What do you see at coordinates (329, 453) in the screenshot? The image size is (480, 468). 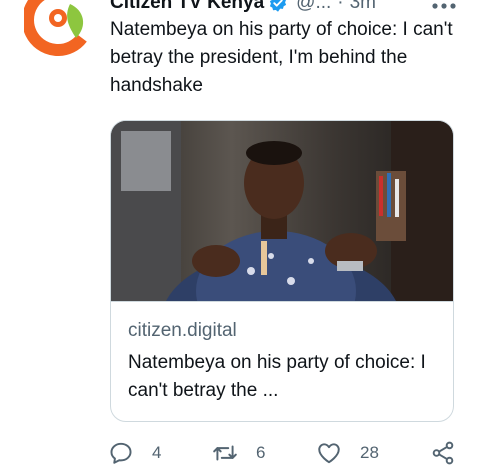 I see `heart-icon` at bounding box center [329, 453].